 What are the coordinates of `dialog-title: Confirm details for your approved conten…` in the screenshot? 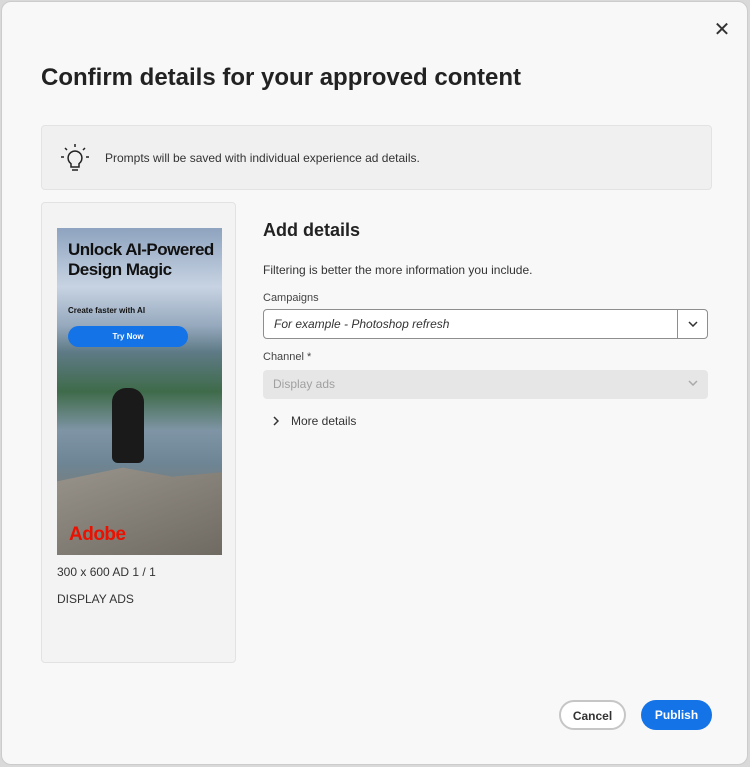 It's located at (281, 77).